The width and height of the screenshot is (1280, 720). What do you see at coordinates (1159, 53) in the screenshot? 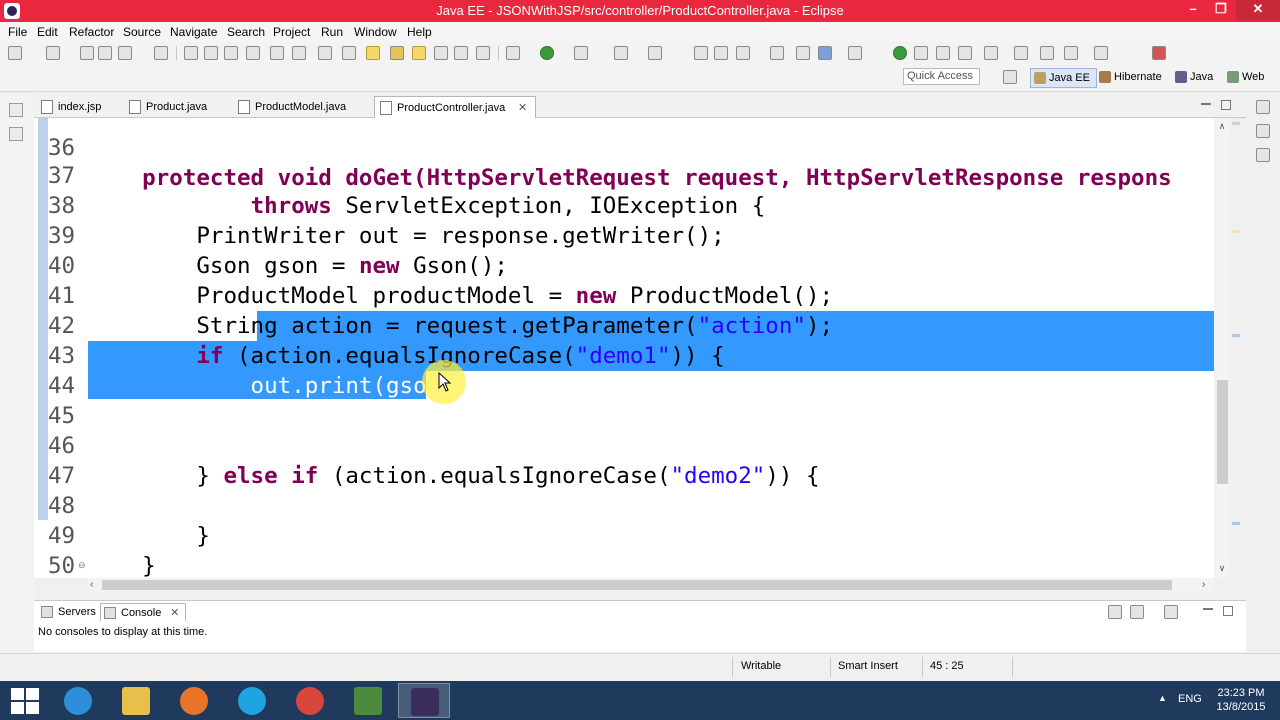
I see `pin-editor-icon` at bounding box center [1159, 53].